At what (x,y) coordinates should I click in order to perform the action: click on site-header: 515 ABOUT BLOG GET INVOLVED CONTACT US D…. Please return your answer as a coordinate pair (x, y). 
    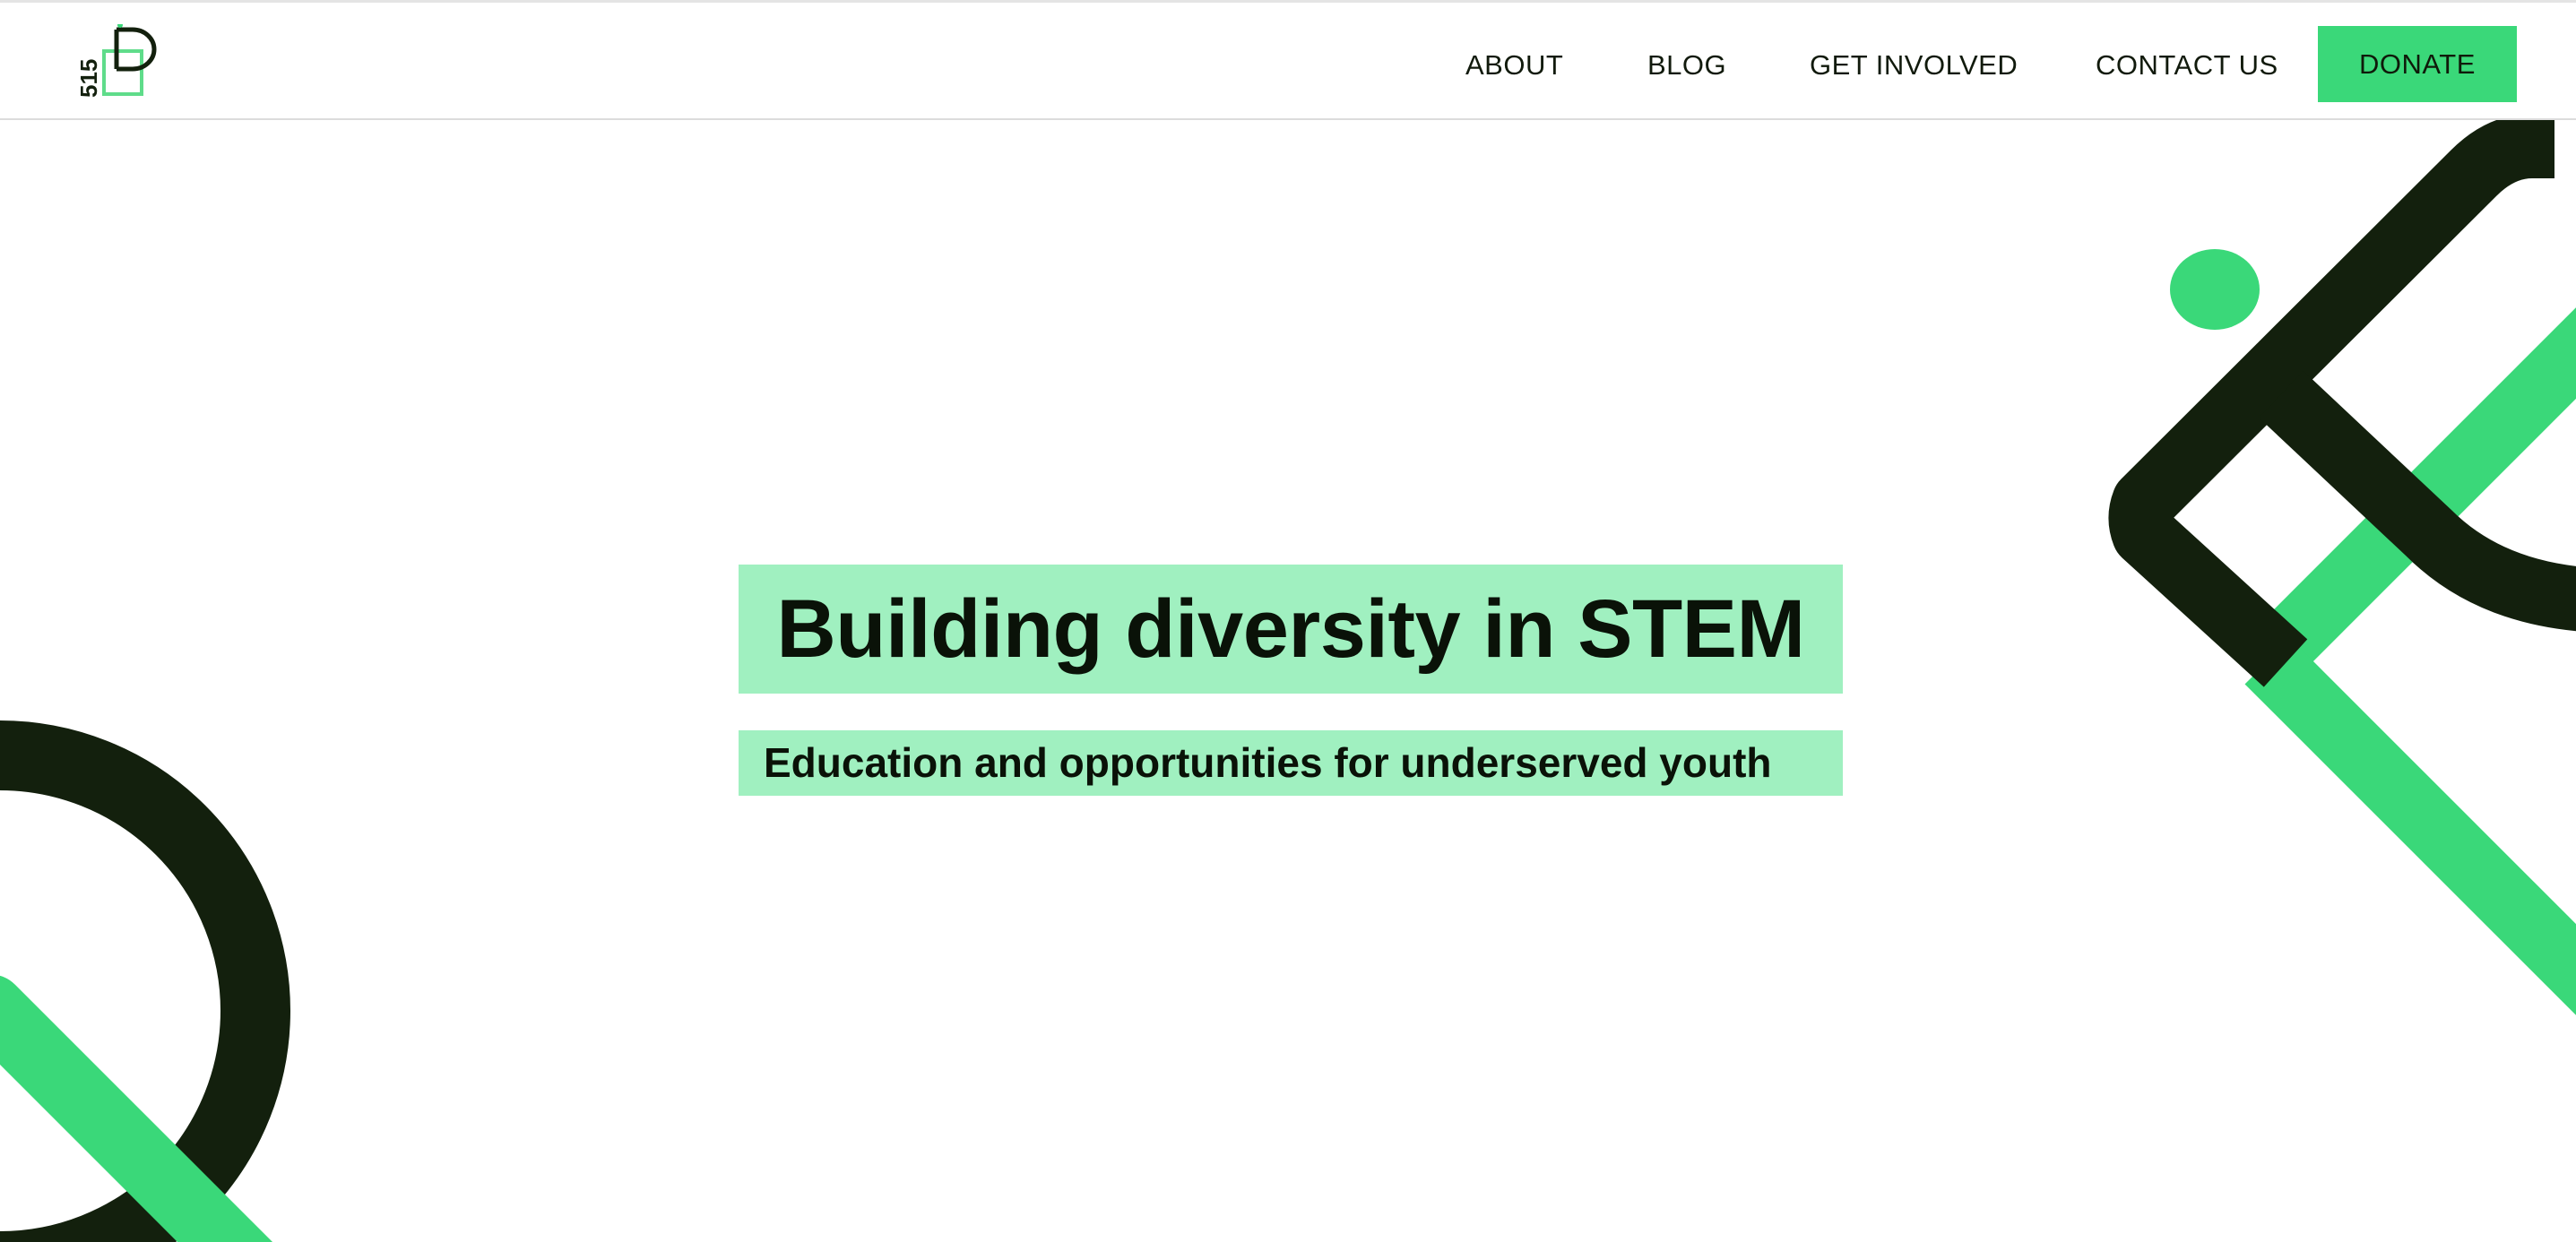
    Looking at the image, I should click on (1288, 62).